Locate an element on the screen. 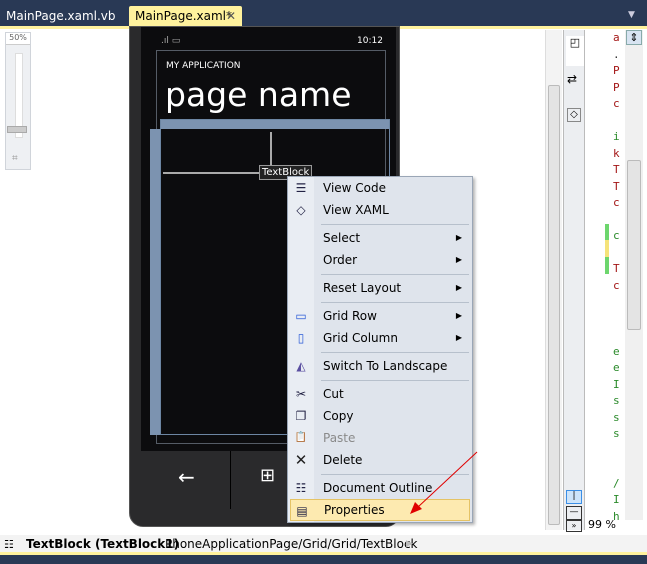 Image resolution: width=647 pixels, height=564 pixels. menu-label: Copy is located at coordinates (338, 416).